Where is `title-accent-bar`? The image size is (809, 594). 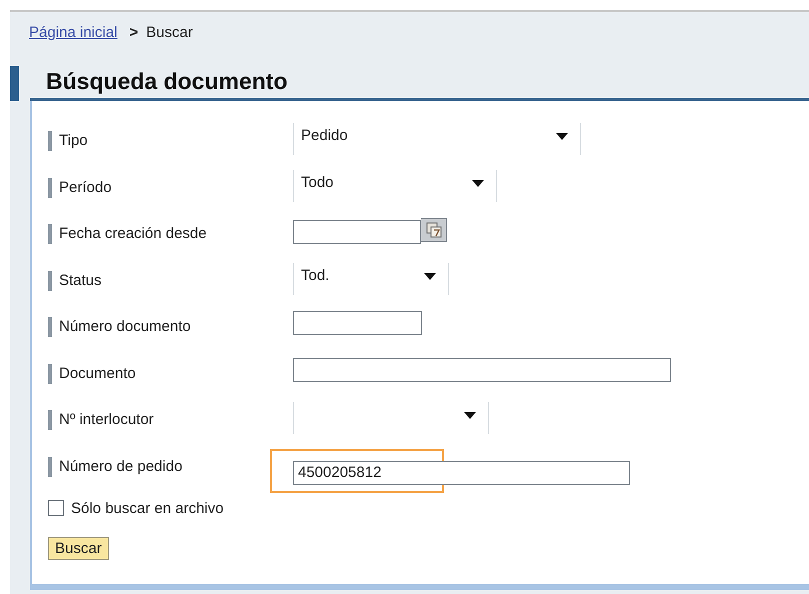
title-accent-bar is located at coordinates (14, 83).